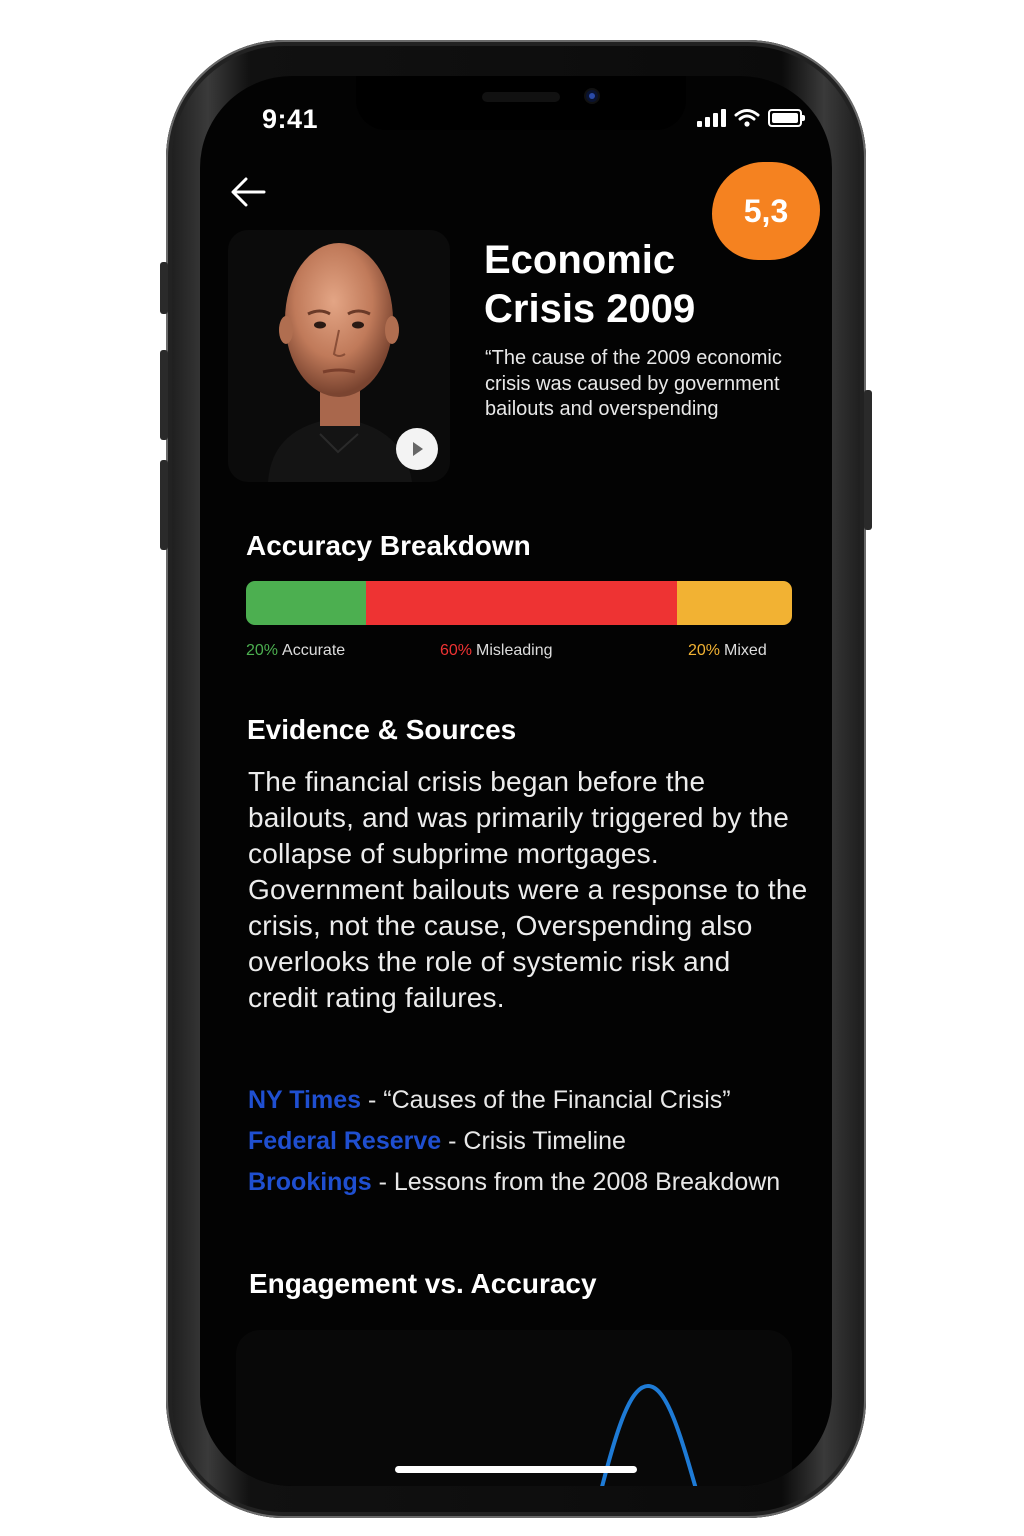 This screenshot has height=1536, width=1024. Describe the element at coordinates (745, 650) in the screenshot. I see `legend-label-mixed: Mixed` at that location.